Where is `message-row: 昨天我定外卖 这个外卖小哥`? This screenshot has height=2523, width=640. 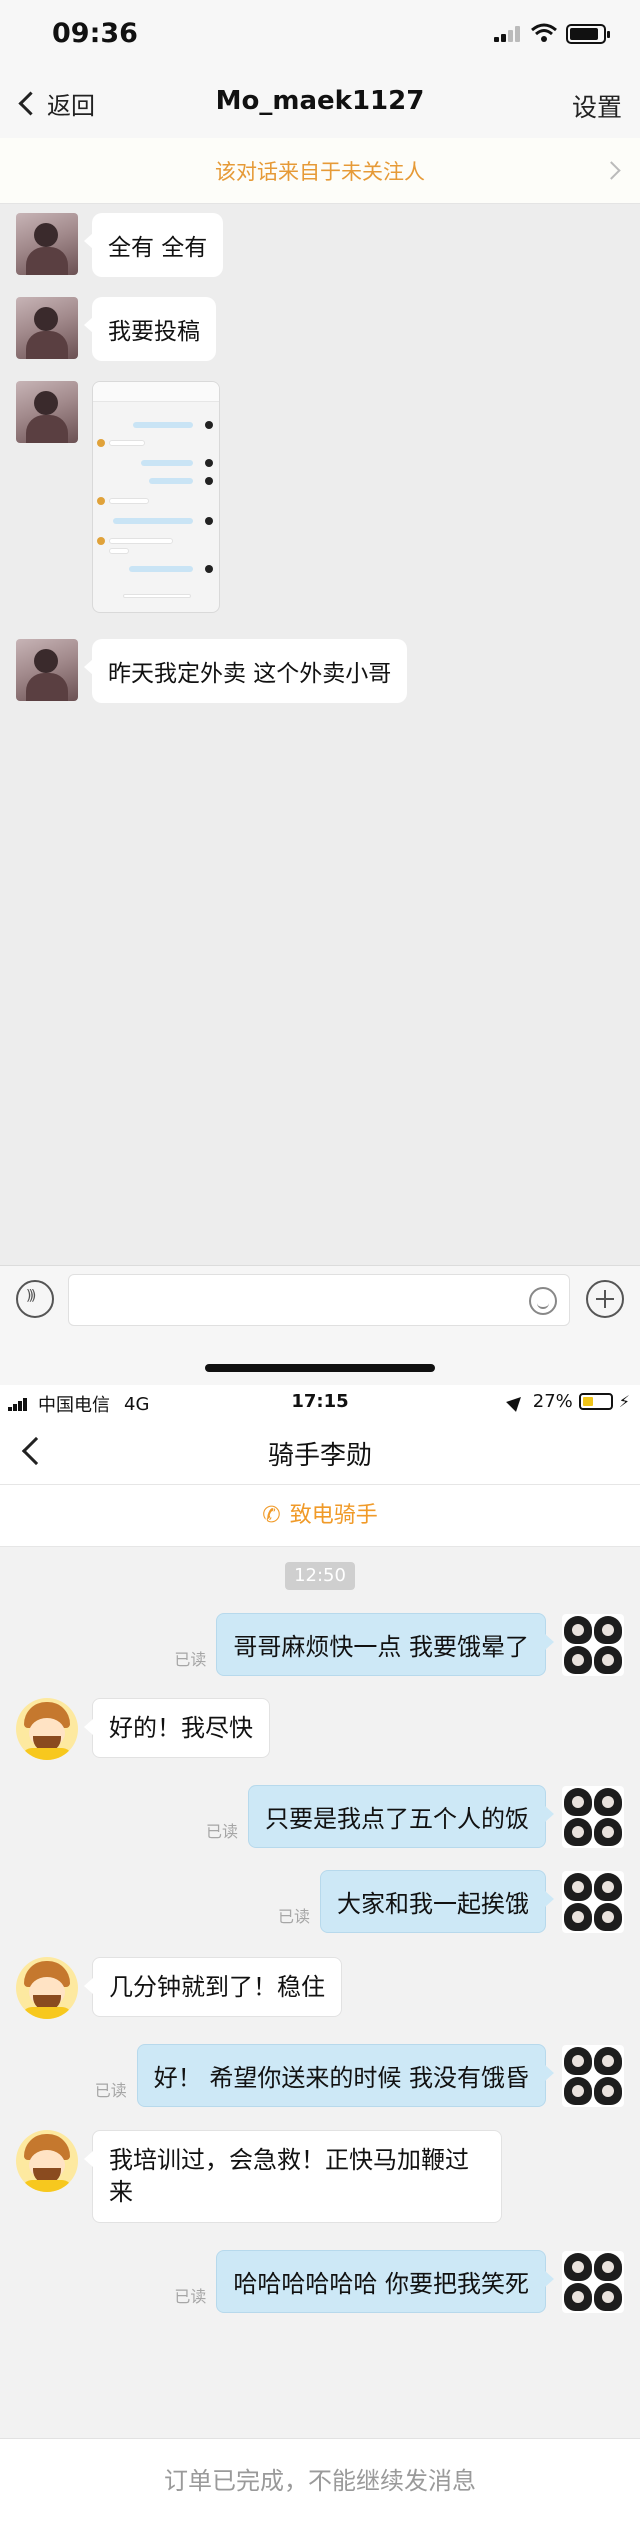 message-row: 昨天我定外卖 这个外卖小哥 is located at coordinates (212, 671).